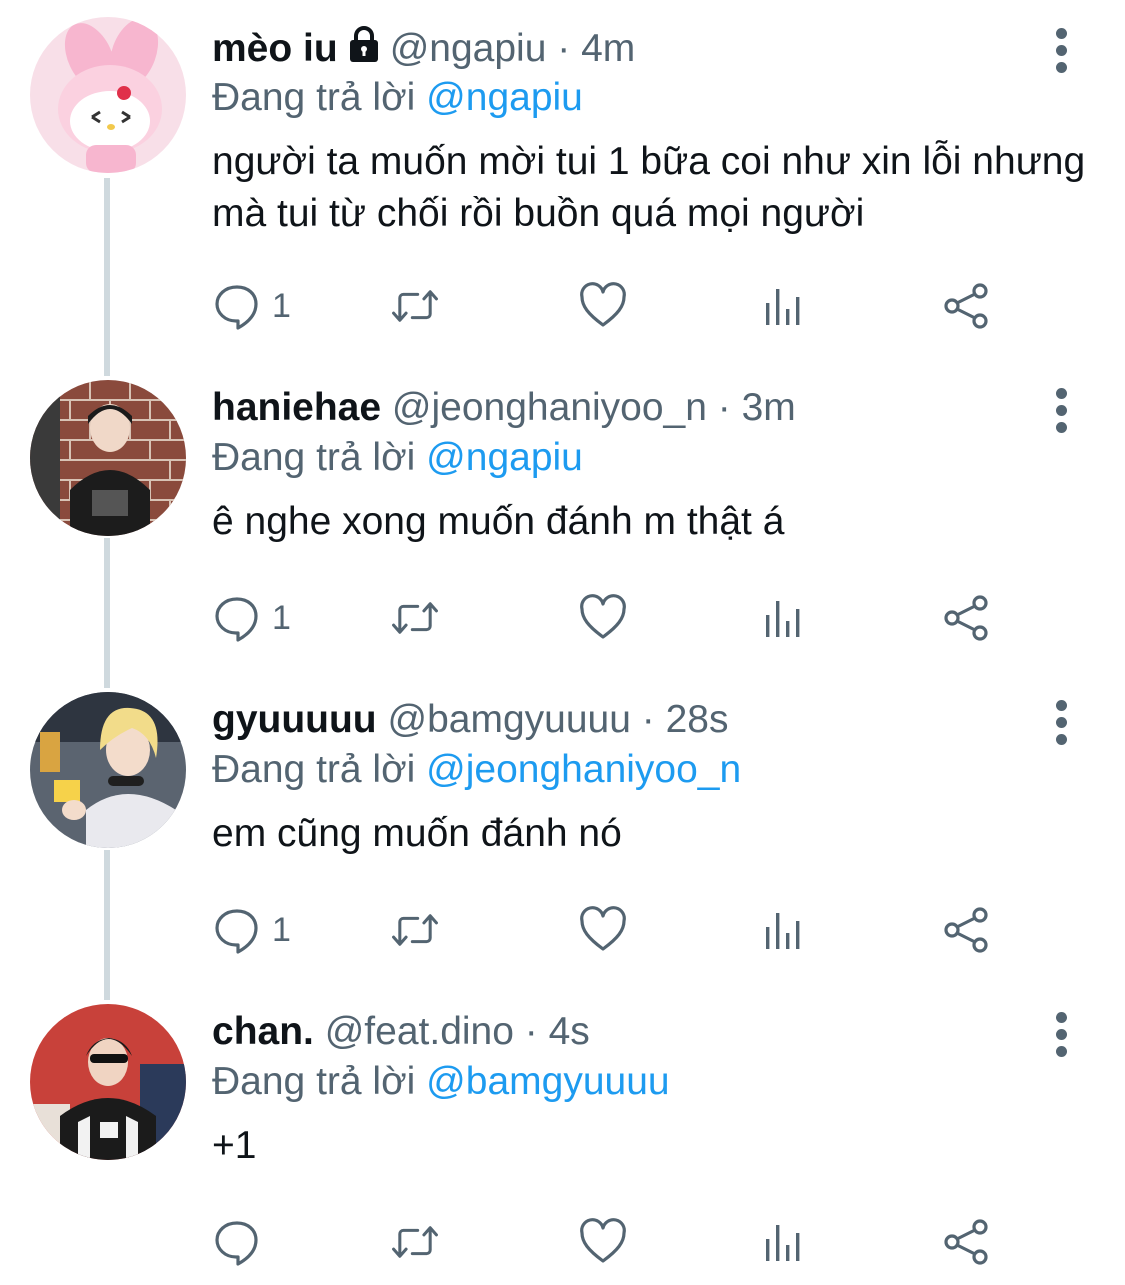  Describe the element at coordinates (697, 719) in the screenshot. I see `timestamp: 28s` at that location.